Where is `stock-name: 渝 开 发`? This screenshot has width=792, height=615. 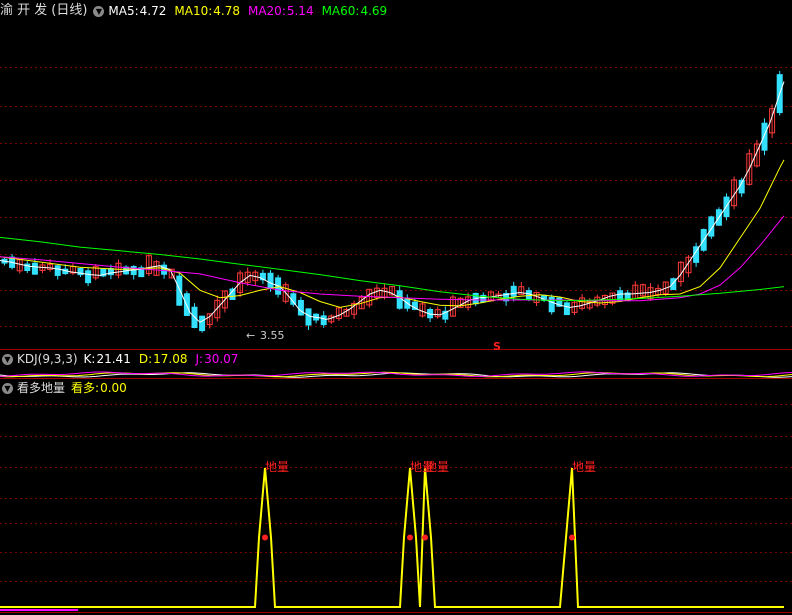
stock-name: 渝 开 发 is located at coordinates (24, 10).